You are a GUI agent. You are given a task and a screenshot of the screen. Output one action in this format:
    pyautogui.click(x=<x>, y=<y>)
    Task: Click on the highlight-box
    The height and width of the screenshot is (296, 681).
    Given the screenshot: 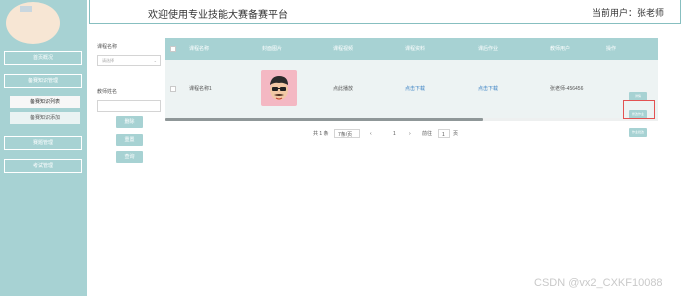 What is the action you would take?
    pyautogui.click(x=639, y=109)
    